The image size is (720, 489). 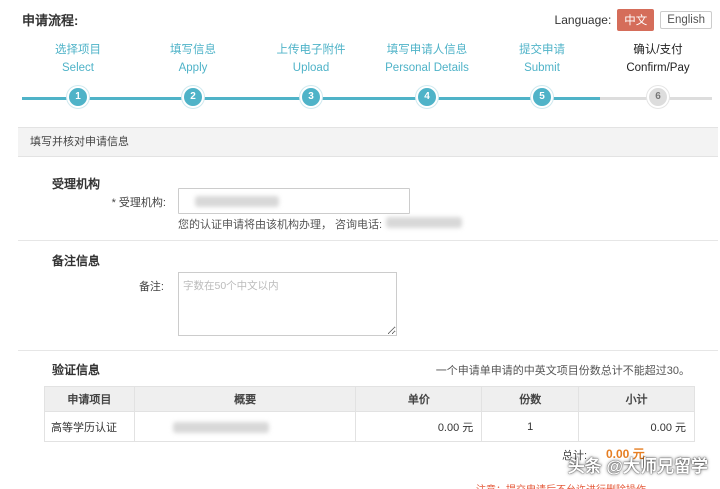 I want to click on remark-field-label: 备注:, so click(x=151, y=287).